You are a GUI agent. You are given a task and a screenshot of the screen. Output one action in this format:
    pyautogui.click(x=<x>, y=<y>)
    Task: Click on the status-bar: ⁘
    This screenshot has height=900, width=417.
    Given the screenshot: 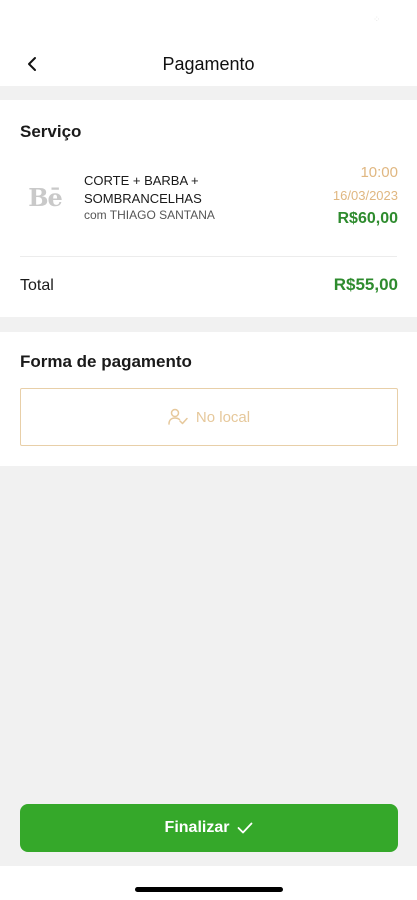 What is the action you would take?
    pyautogui.click(x=208, y=20)
    